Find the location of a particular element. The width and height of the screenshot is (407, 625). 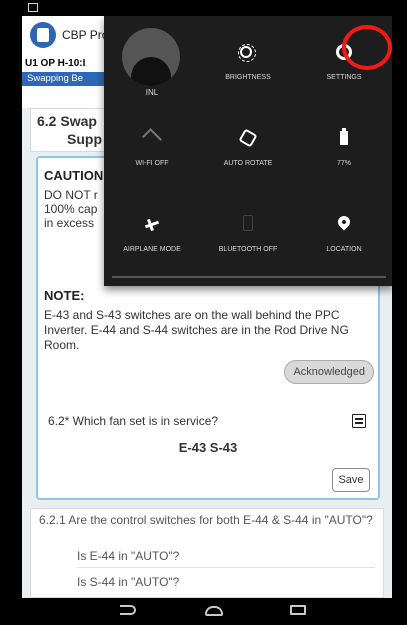

caution-line: in excess is located at coordinates (69, 223).